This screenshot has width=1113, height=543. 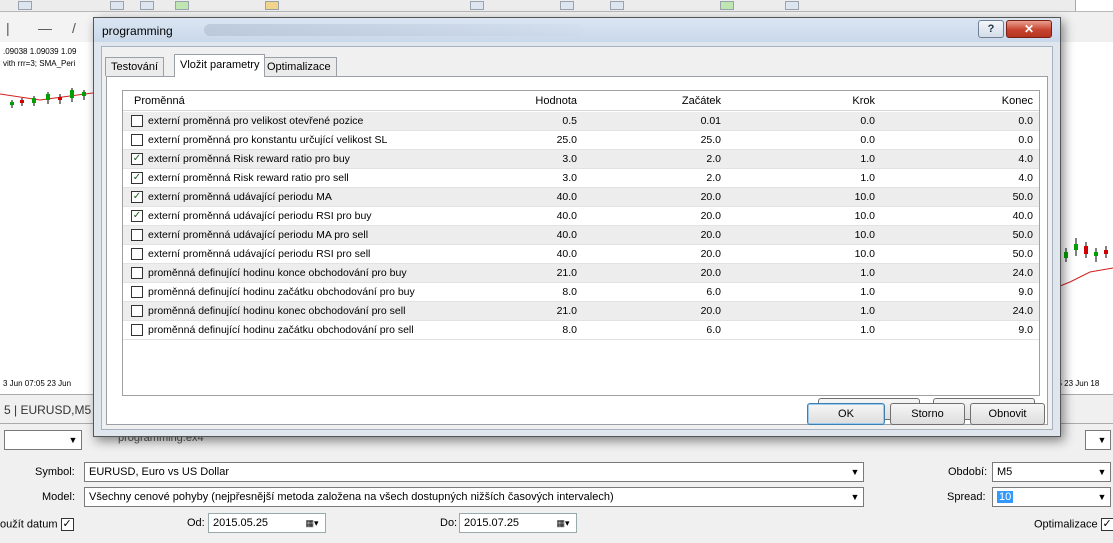 I want to click on expert-select-dropdown: ▼, so click(x=1098, y=440).